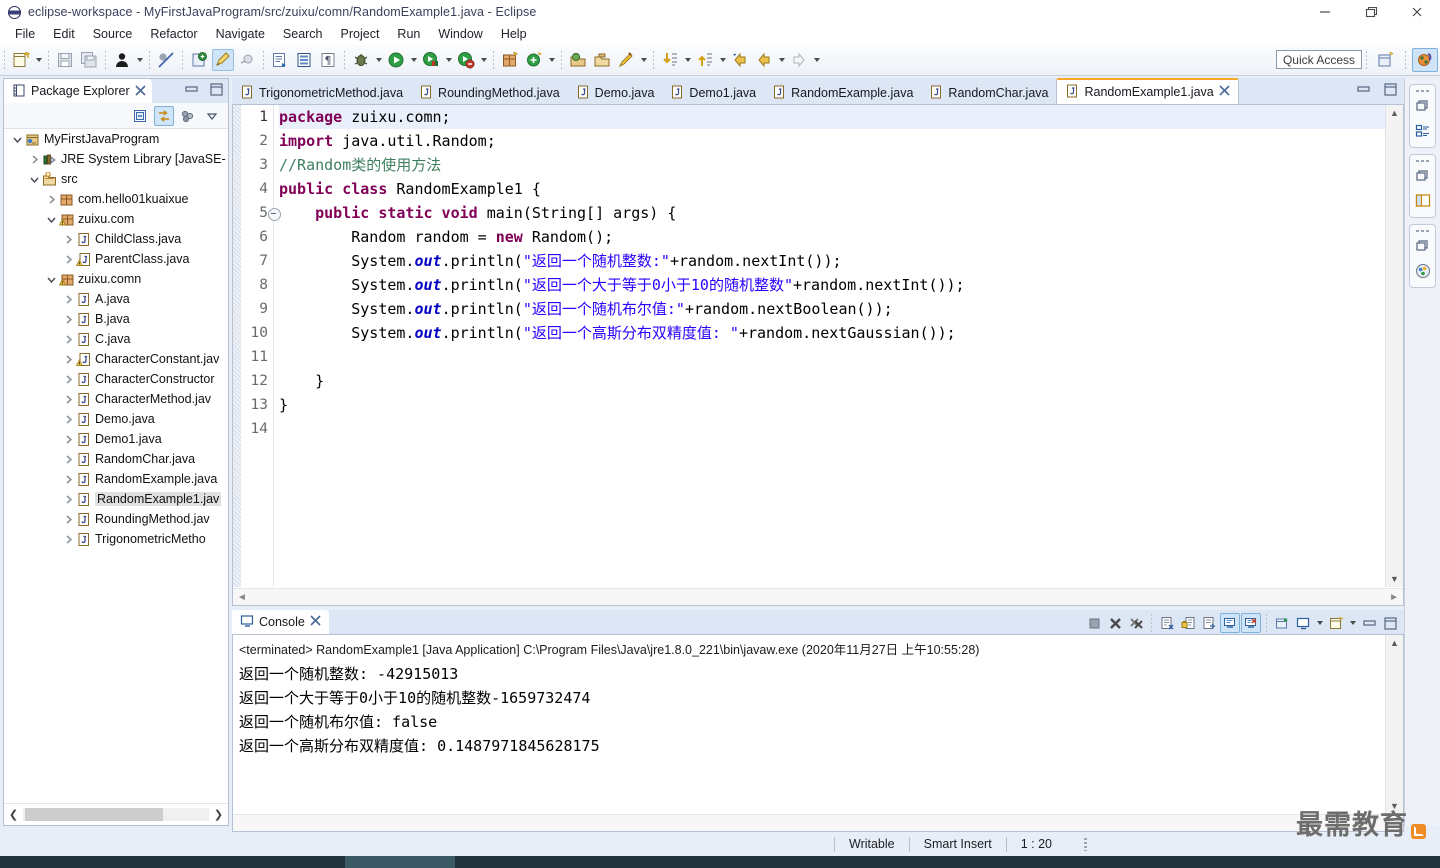 The height and width of the screenshot is (868, 1440). I want to click on forward-icon, so click(799, 60).